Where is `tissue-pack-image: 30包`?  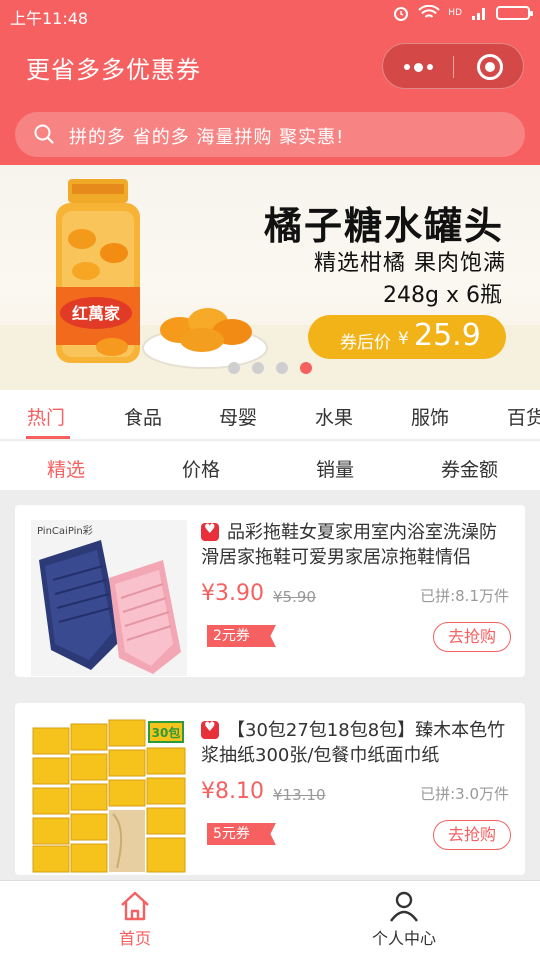 tissue-pack-image: 30包 is located at coordinates (109, 796).